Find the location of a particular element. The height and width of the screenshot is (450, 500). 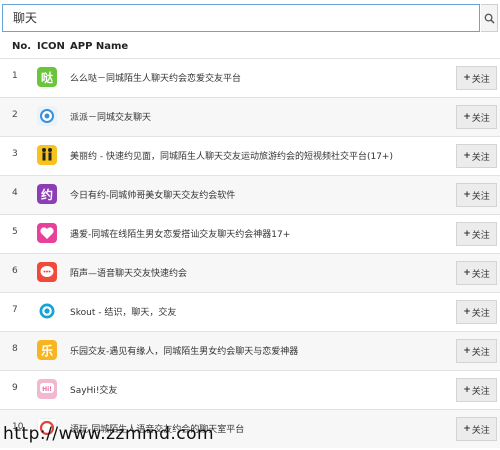

table-row: 7 Skout - 结识，聊天，交友 + 关注 is located at coordinates (250, 311).